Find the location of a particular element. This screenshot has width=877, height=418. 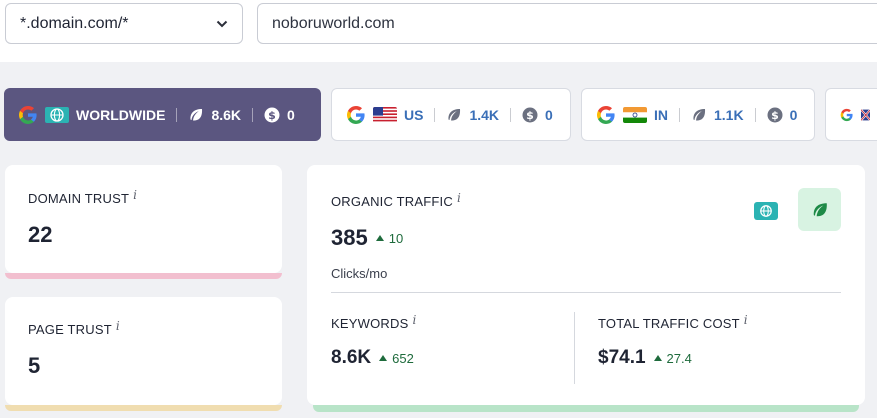

keywords-value: 8.6K is located at coordinates (351, 357).